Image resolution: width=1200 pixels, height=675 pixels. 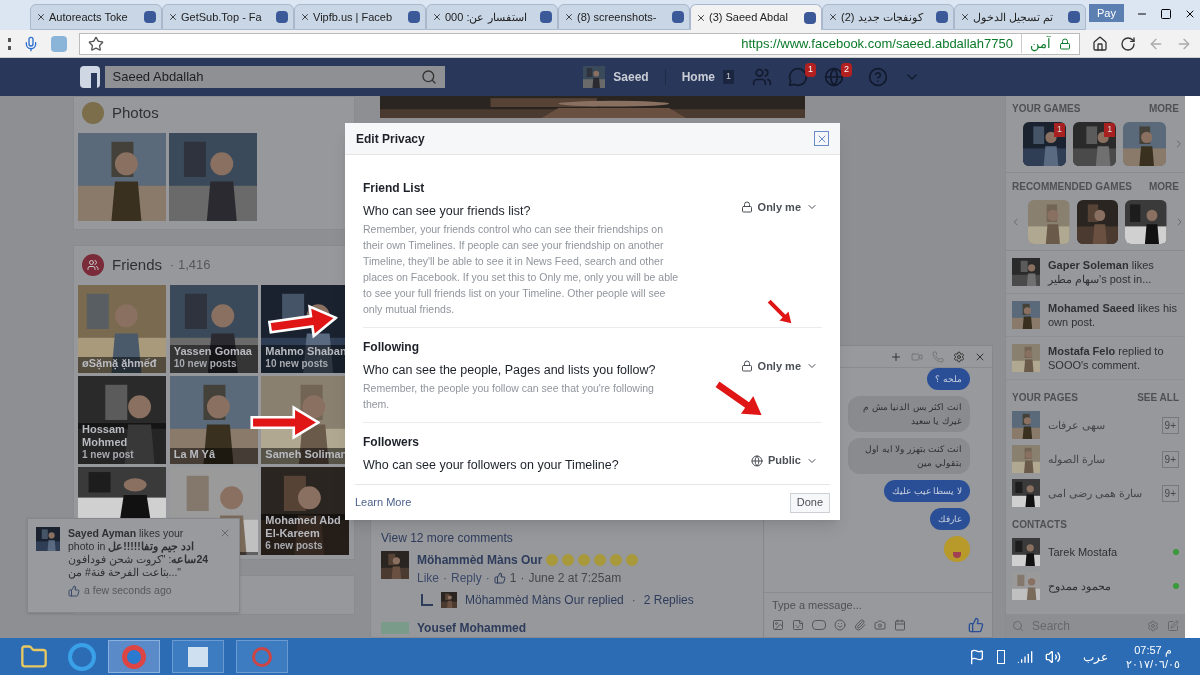 What do you see at coordinates (429, 77) in the screenshot?
I see `search-icon` at bounding box center [429, 77].